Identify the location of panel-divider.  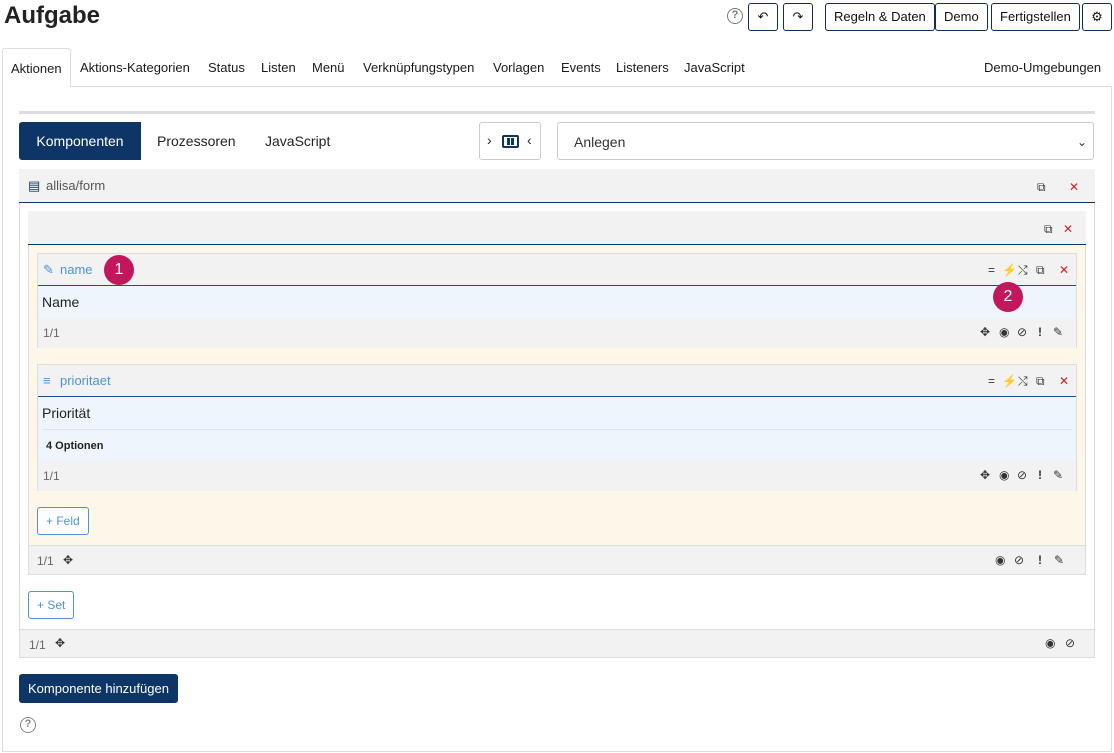
(557, 112).